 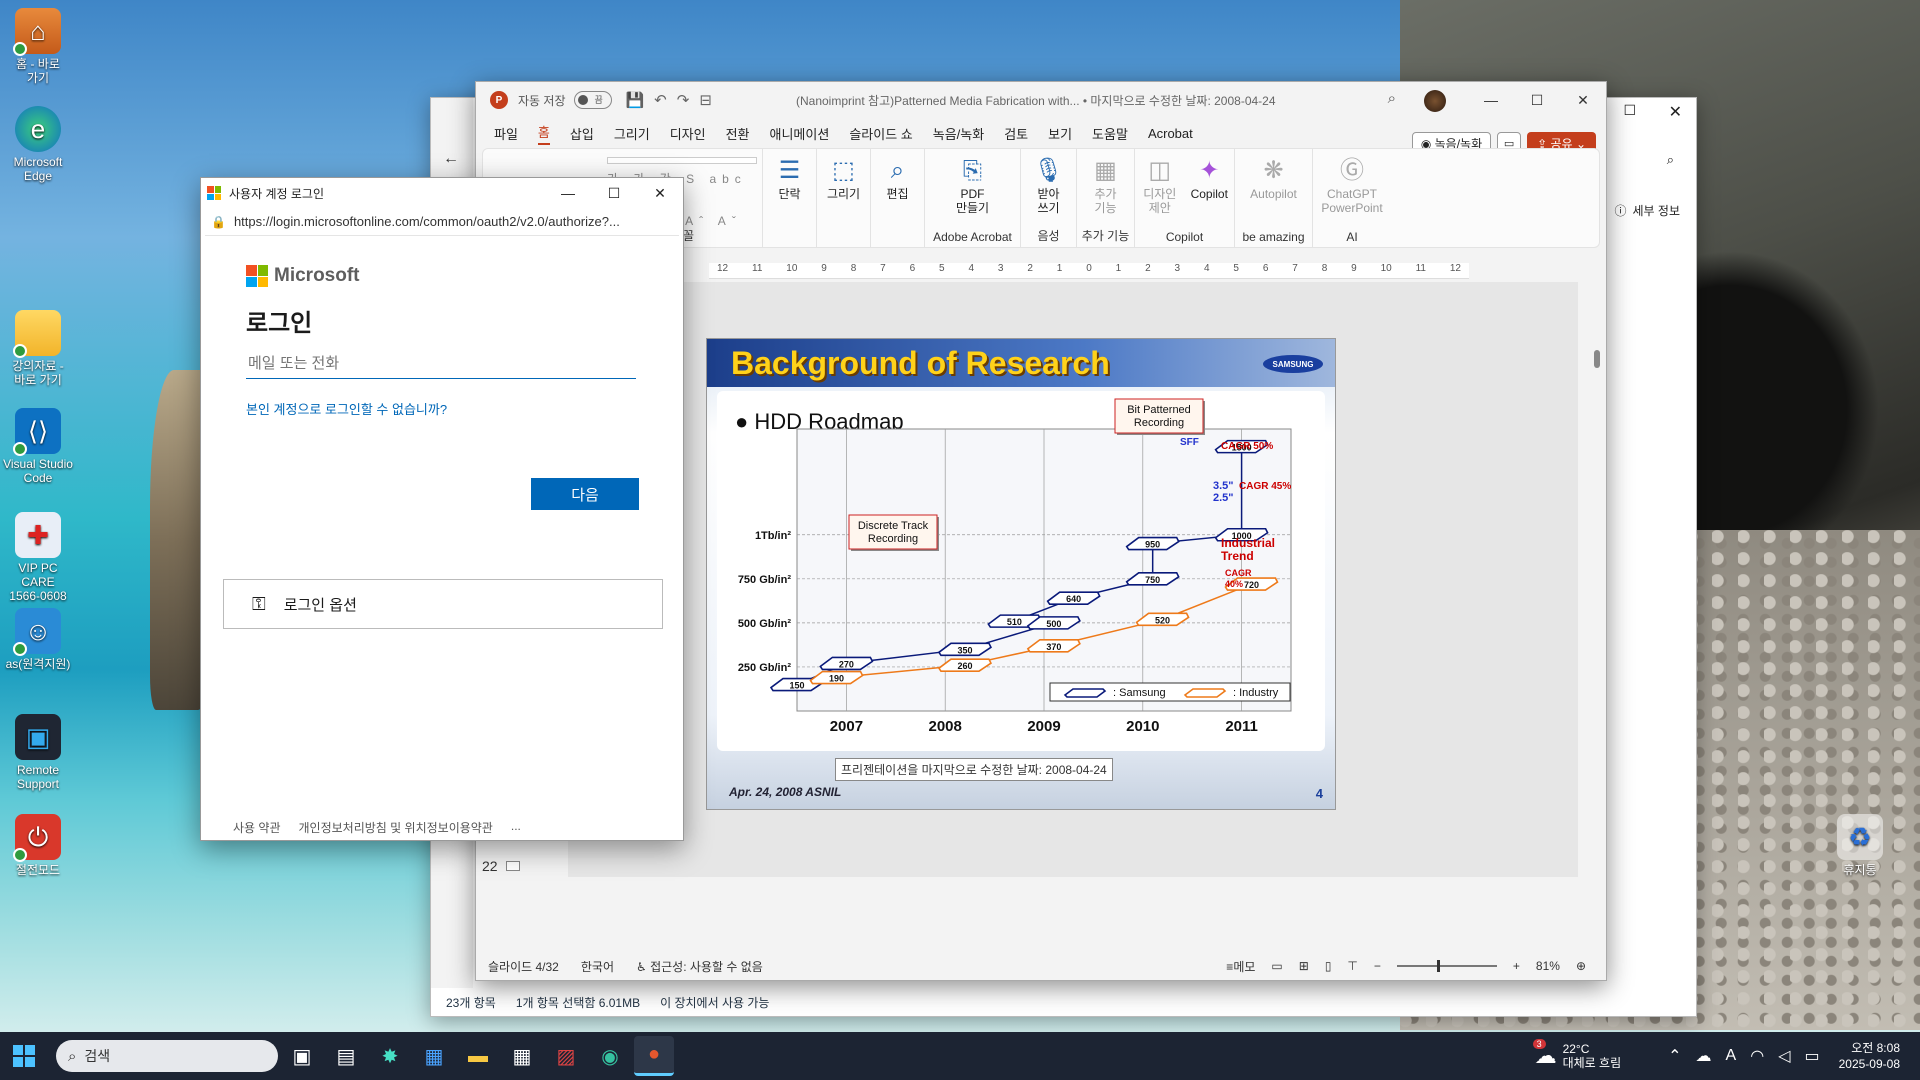 What do you see at coordinates (257, 827) in the screenshot?
I see `terms-link: 사용 약관` at bounding box center [257, 827].